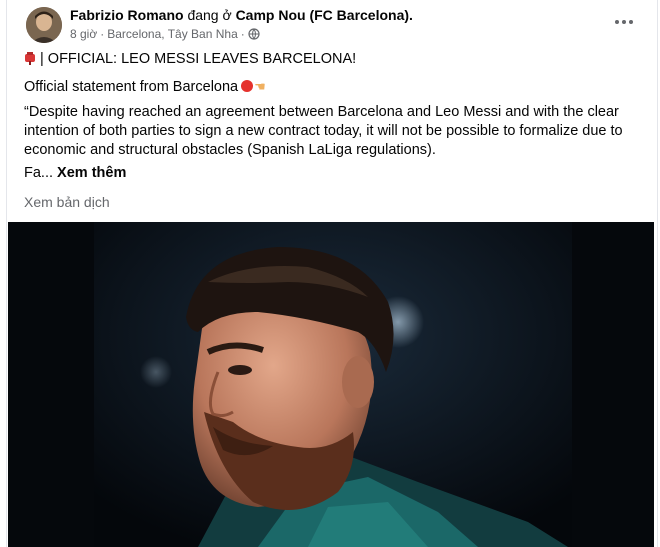 The height and width of the screenshot is (547, 660). Describe the element at coordinates (209, 15) in the screenshot. I see `header-connector: đang ở` at that location.